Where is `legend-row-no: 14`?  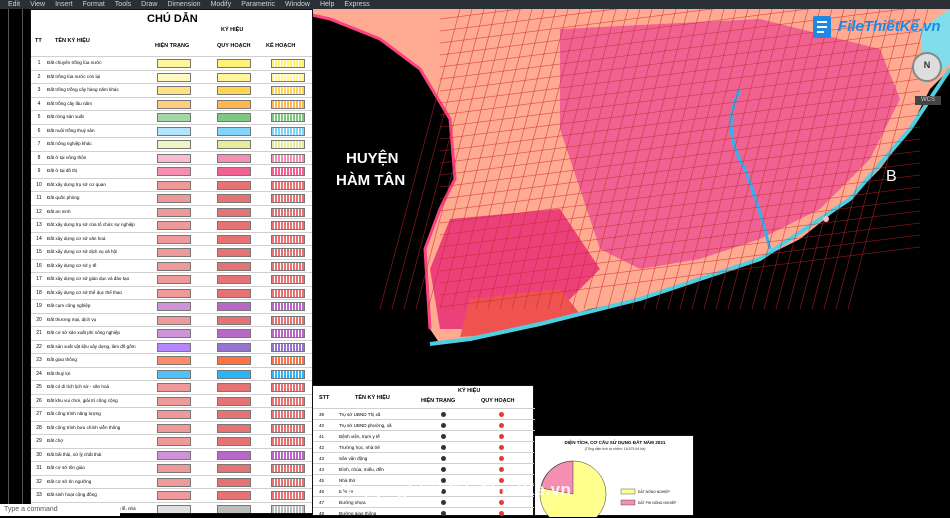
legend-row-no: 14 is located at coordinates (39, 238).